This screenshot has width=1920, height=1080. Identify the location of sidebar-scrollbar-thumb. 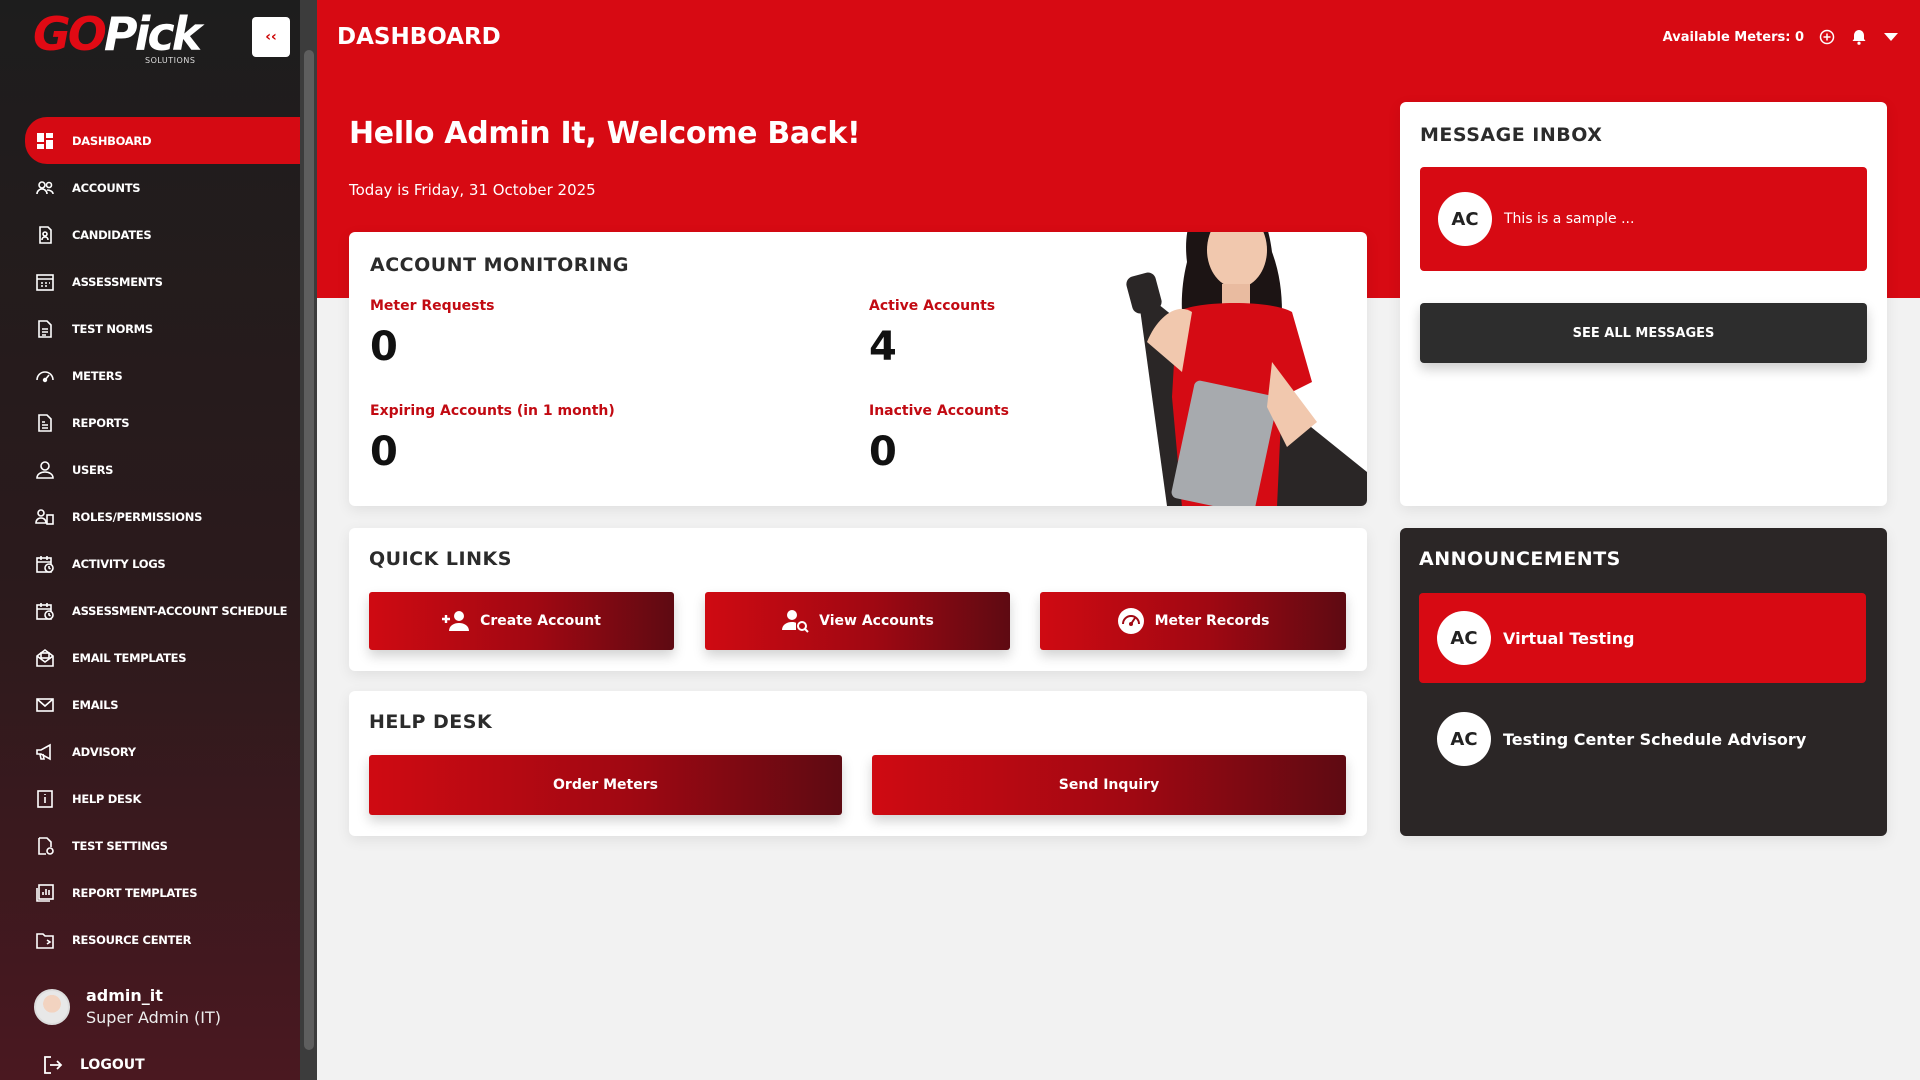
(309, 550).